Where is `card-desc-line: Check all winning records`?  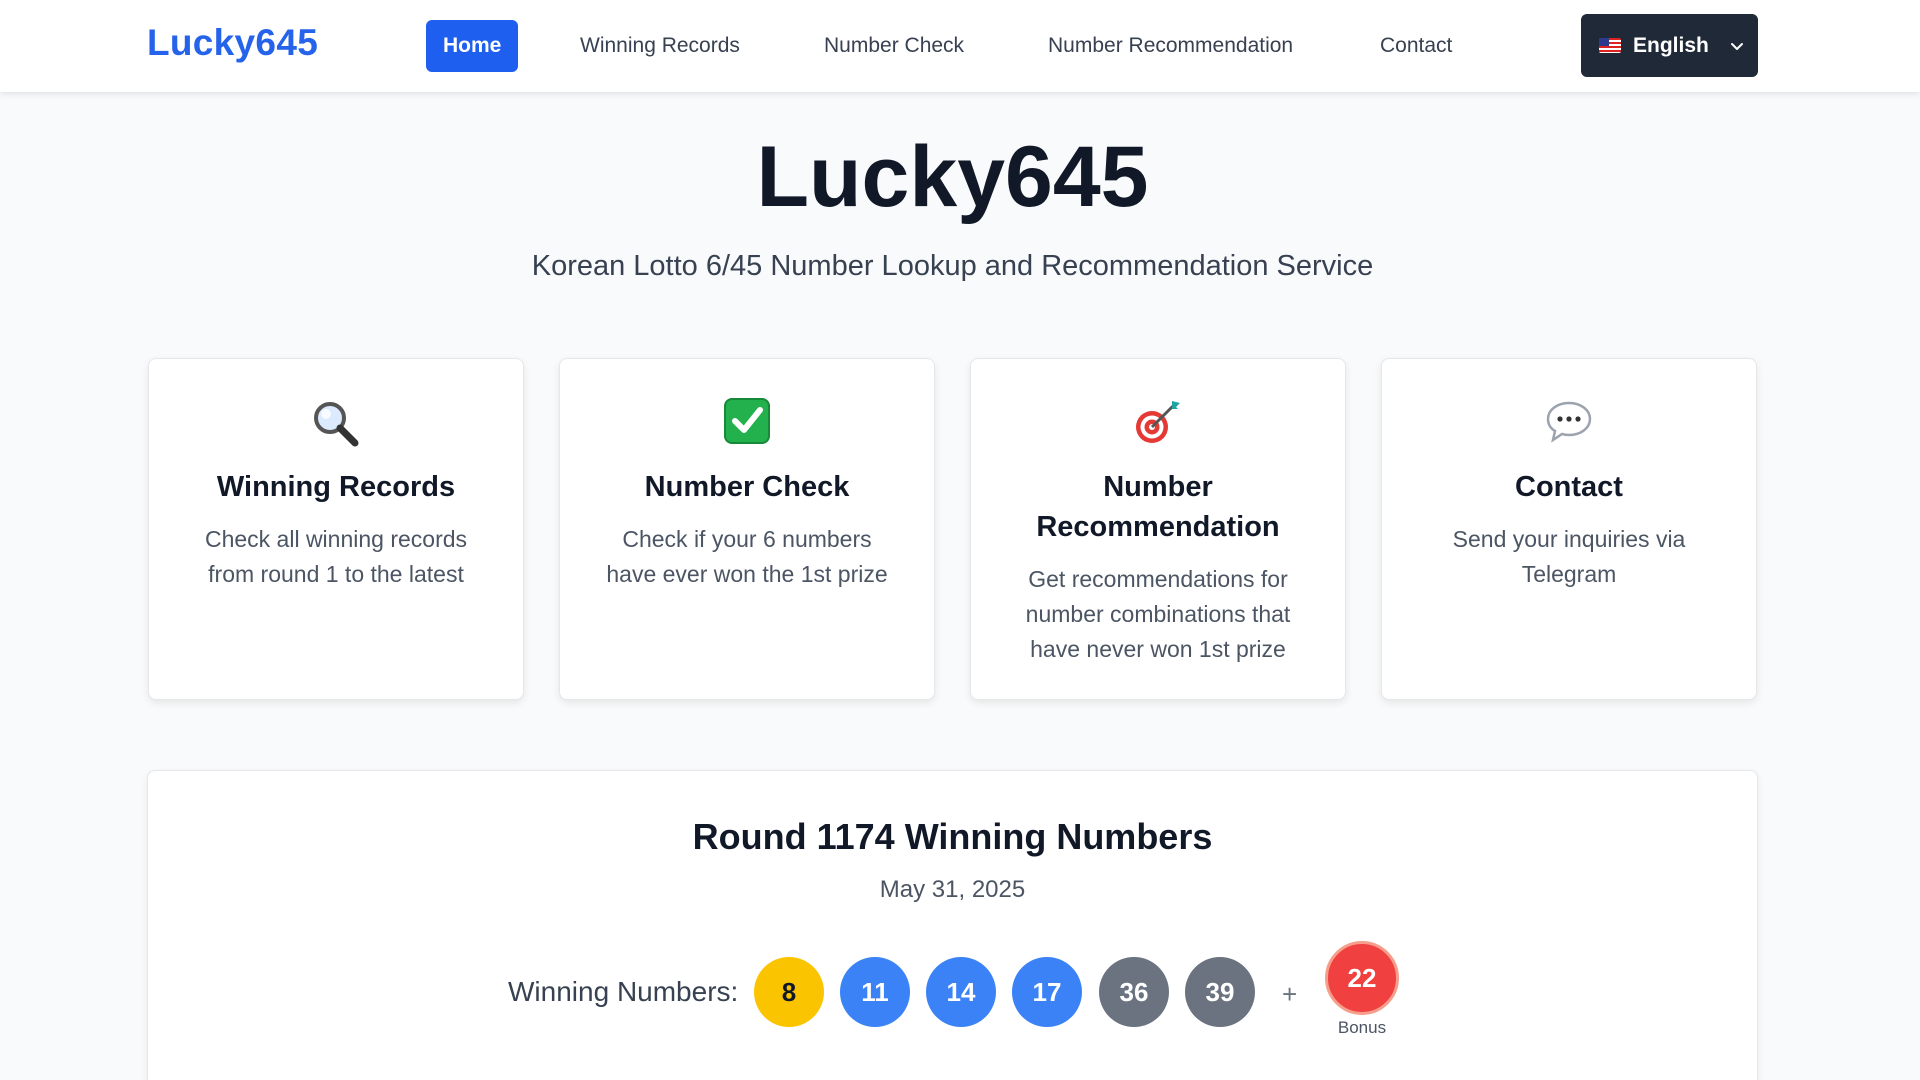 card-desc-line: Check all winning records is located at coordinates (336, 539).